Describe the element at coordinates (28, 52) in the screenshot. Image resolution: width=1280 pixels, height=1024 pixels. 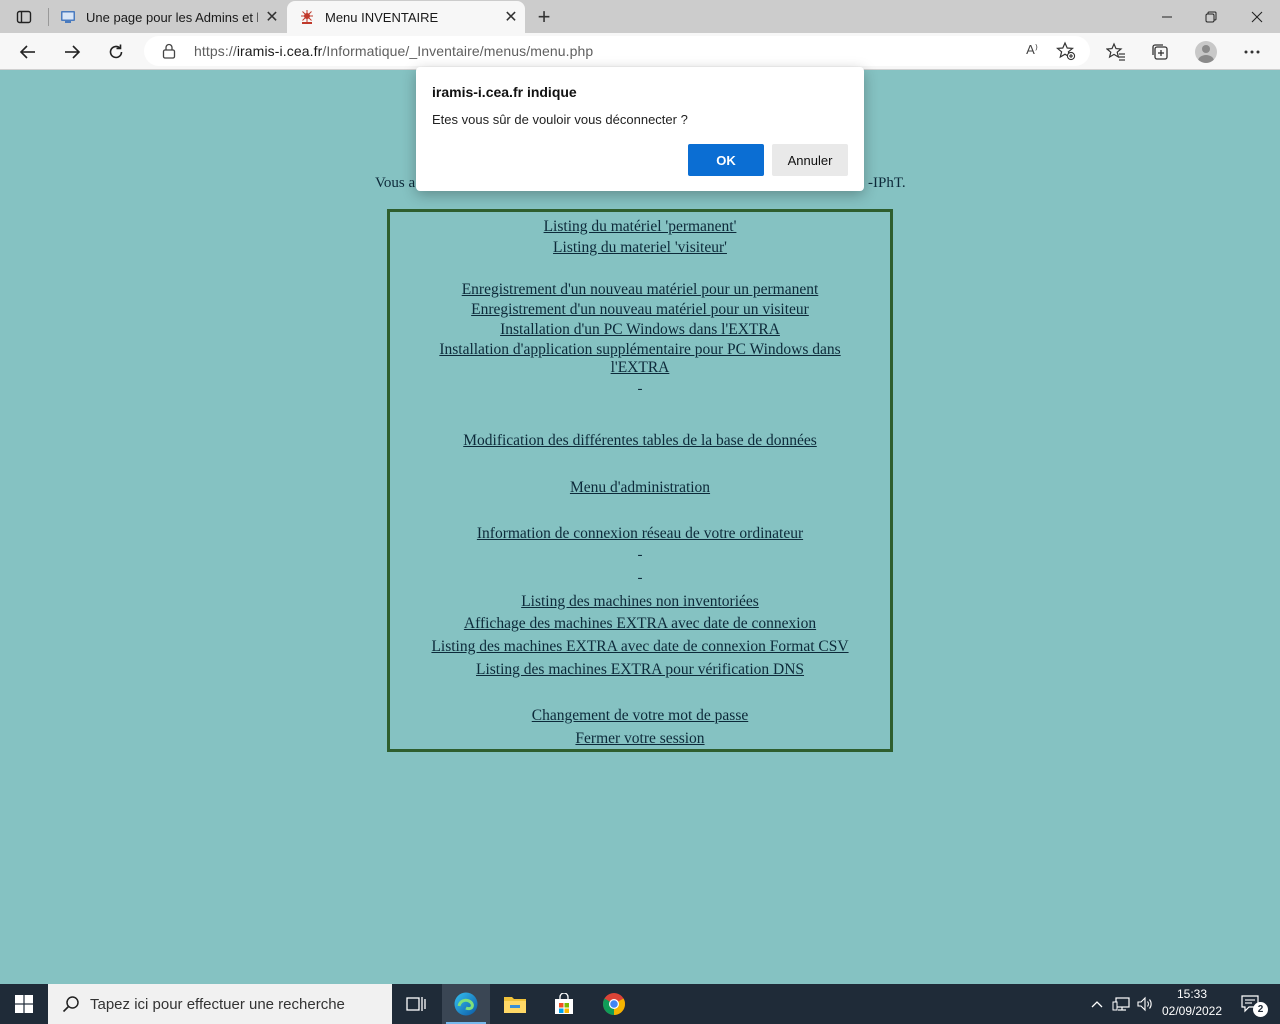
I see `back-arrow-icon` at that location.